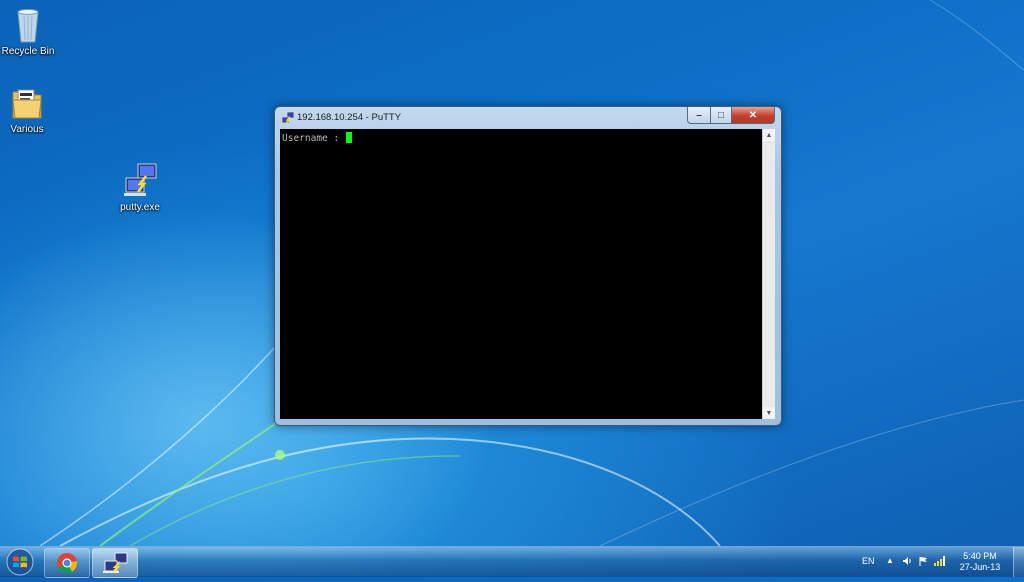 The width and height of the screenshot is (1024, 582). What do you see at coordinates (769, 413) in the screenshot?
I see `scroll-down-arrow-icon: ▼` at bounding box center [769, 413].